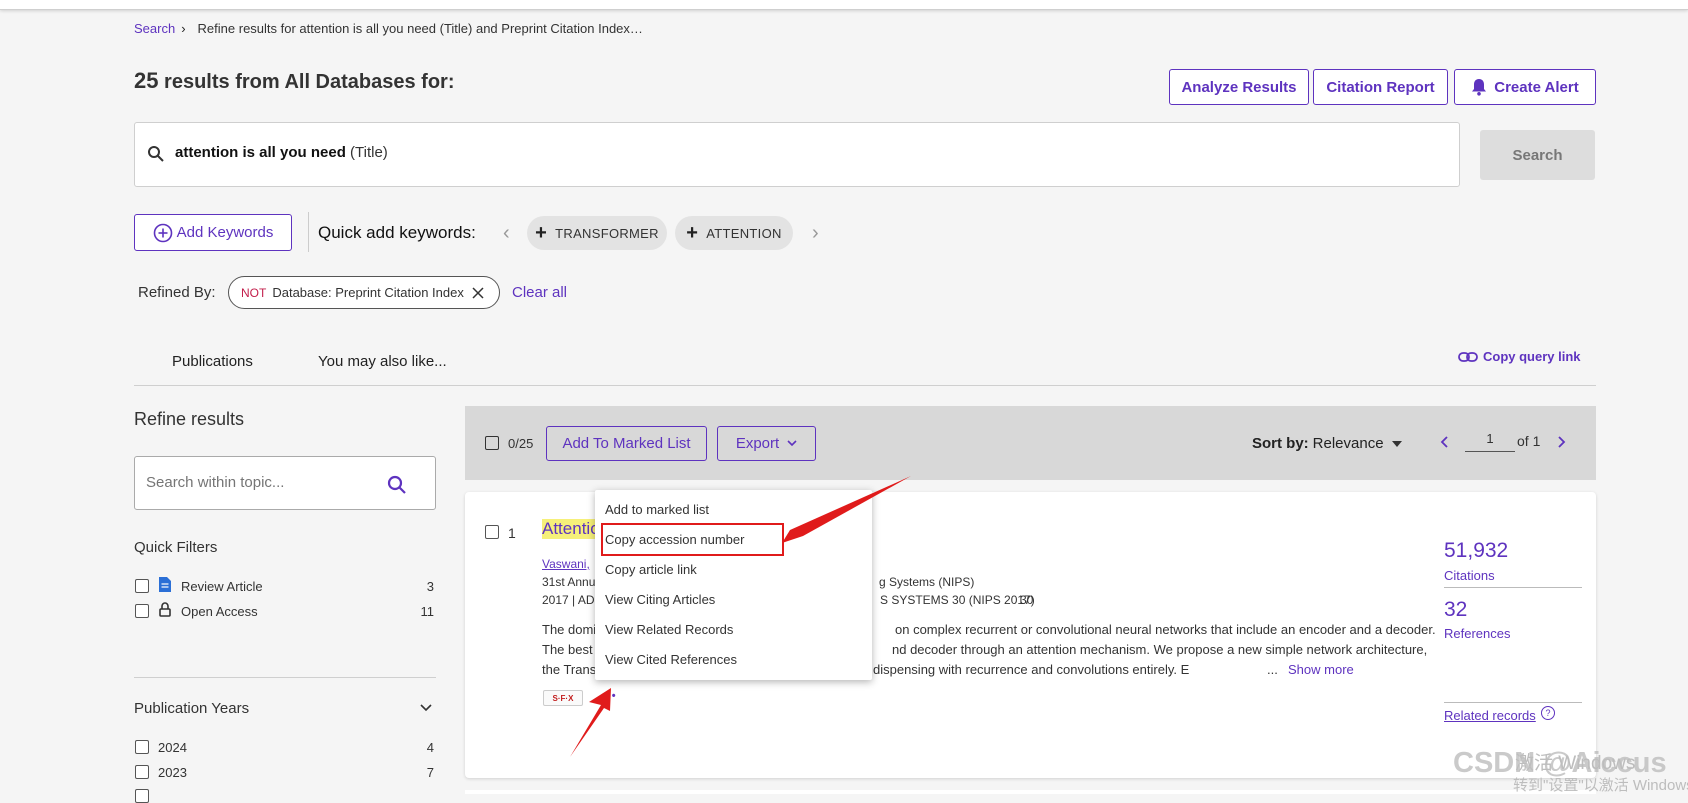  Describe the element at coordinates (260, 152) in the screenshot. I see `search-query-terms: attention is all you need` at that location.